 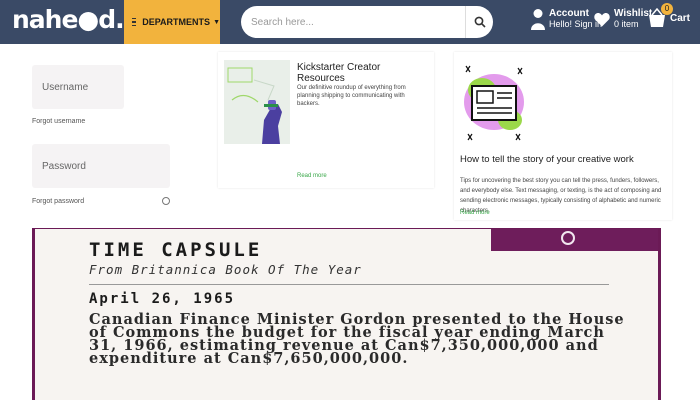 I want to click on time-capsule-date: April 26, 1965, so click(x=162, y=299).